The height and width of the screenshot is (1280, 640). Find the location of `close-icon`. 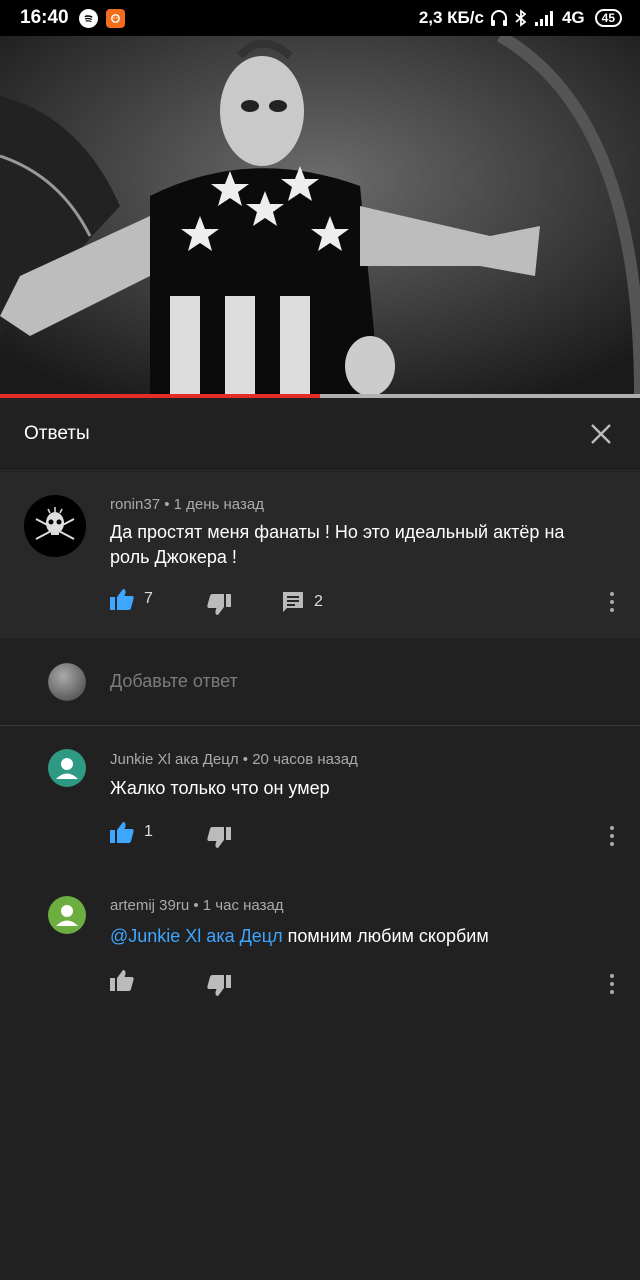

close-icon is located at coordinates (601, 434).